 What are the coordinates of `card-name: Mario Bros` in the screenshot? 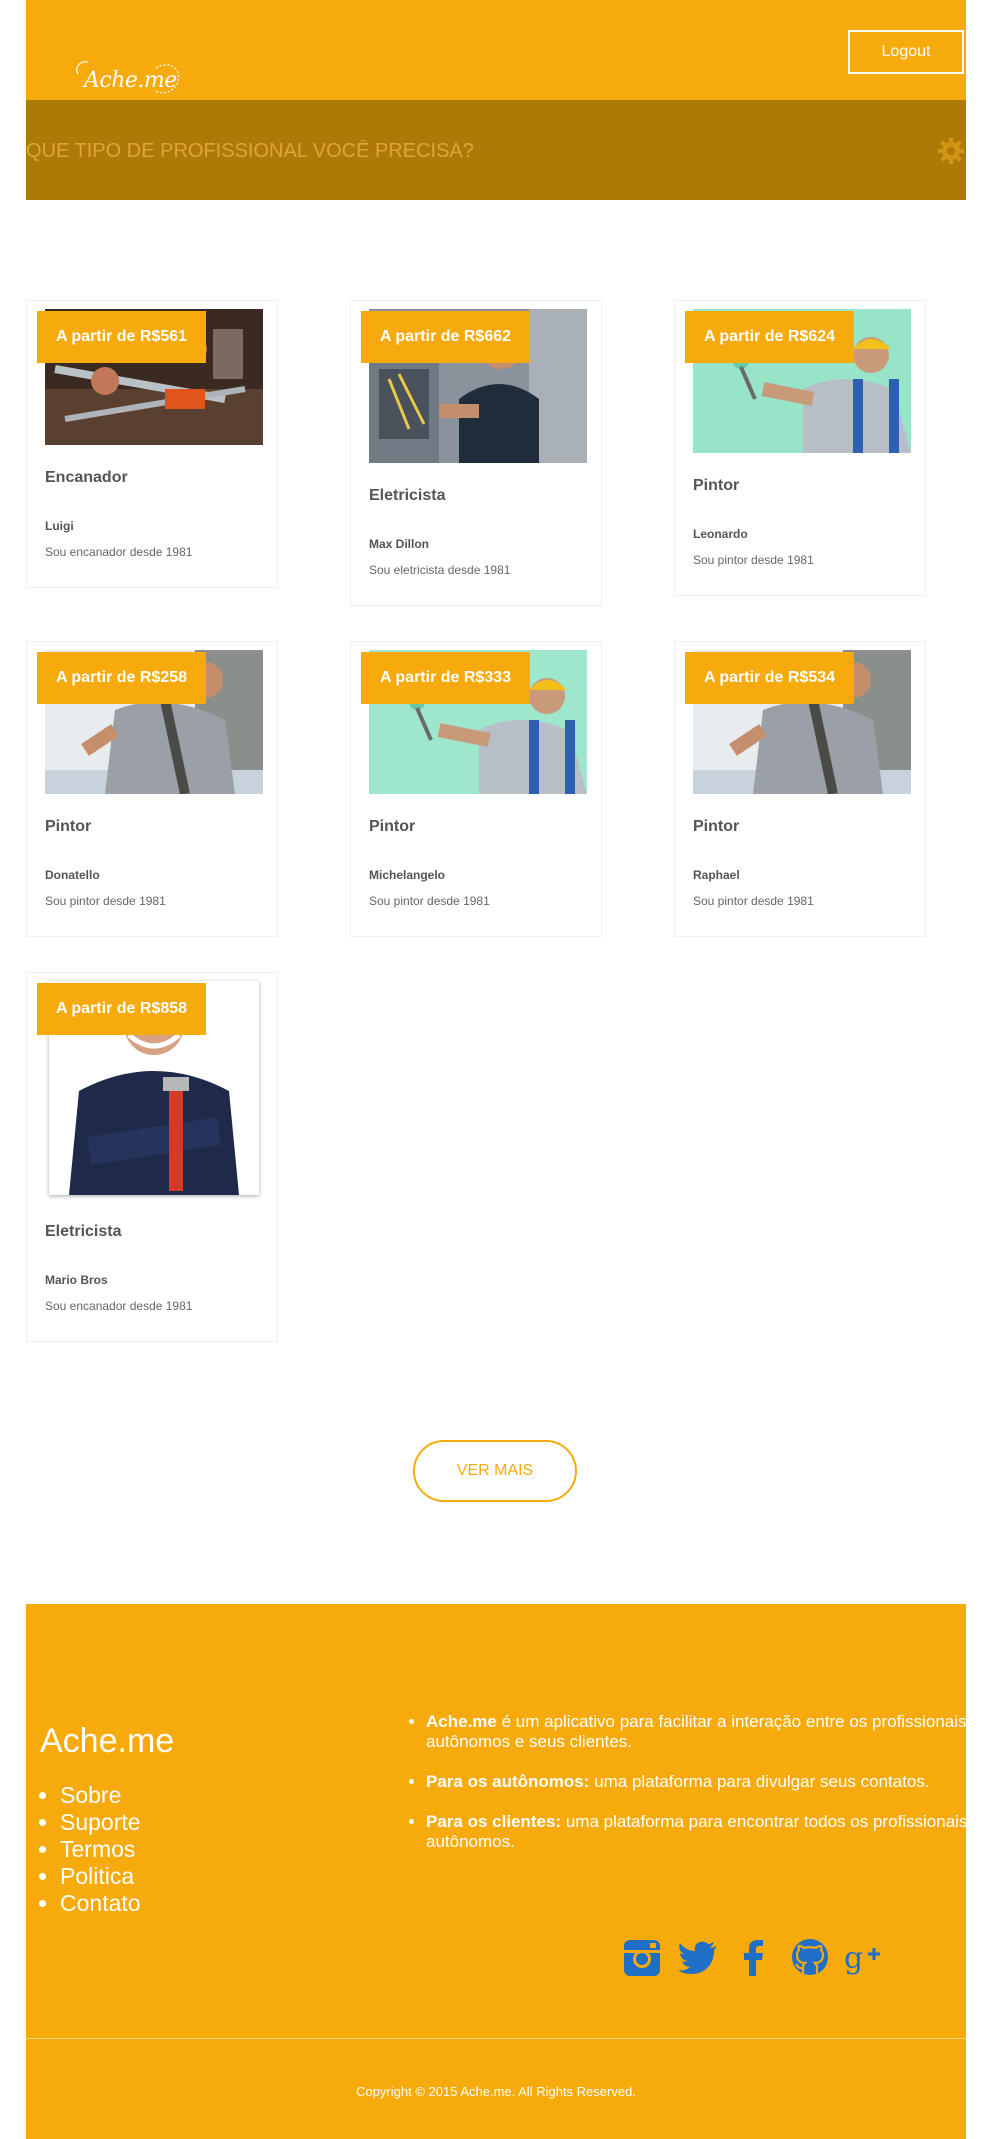 It's located at (76, 1280).